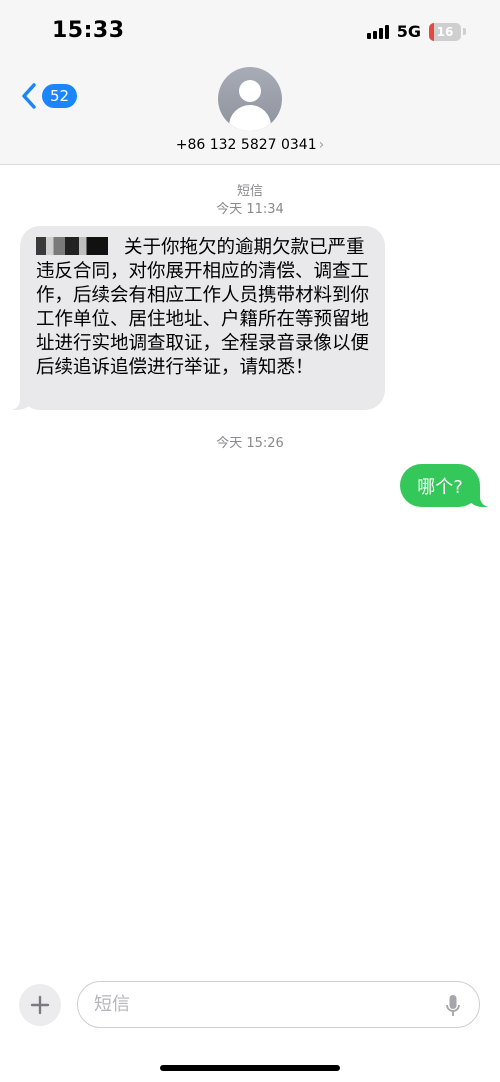 This screenshot has width=500, height=1082. What do you see at coordinates (377, 31) in the screenshot?
I see `signal-icon` at bounding box center [377, 31].